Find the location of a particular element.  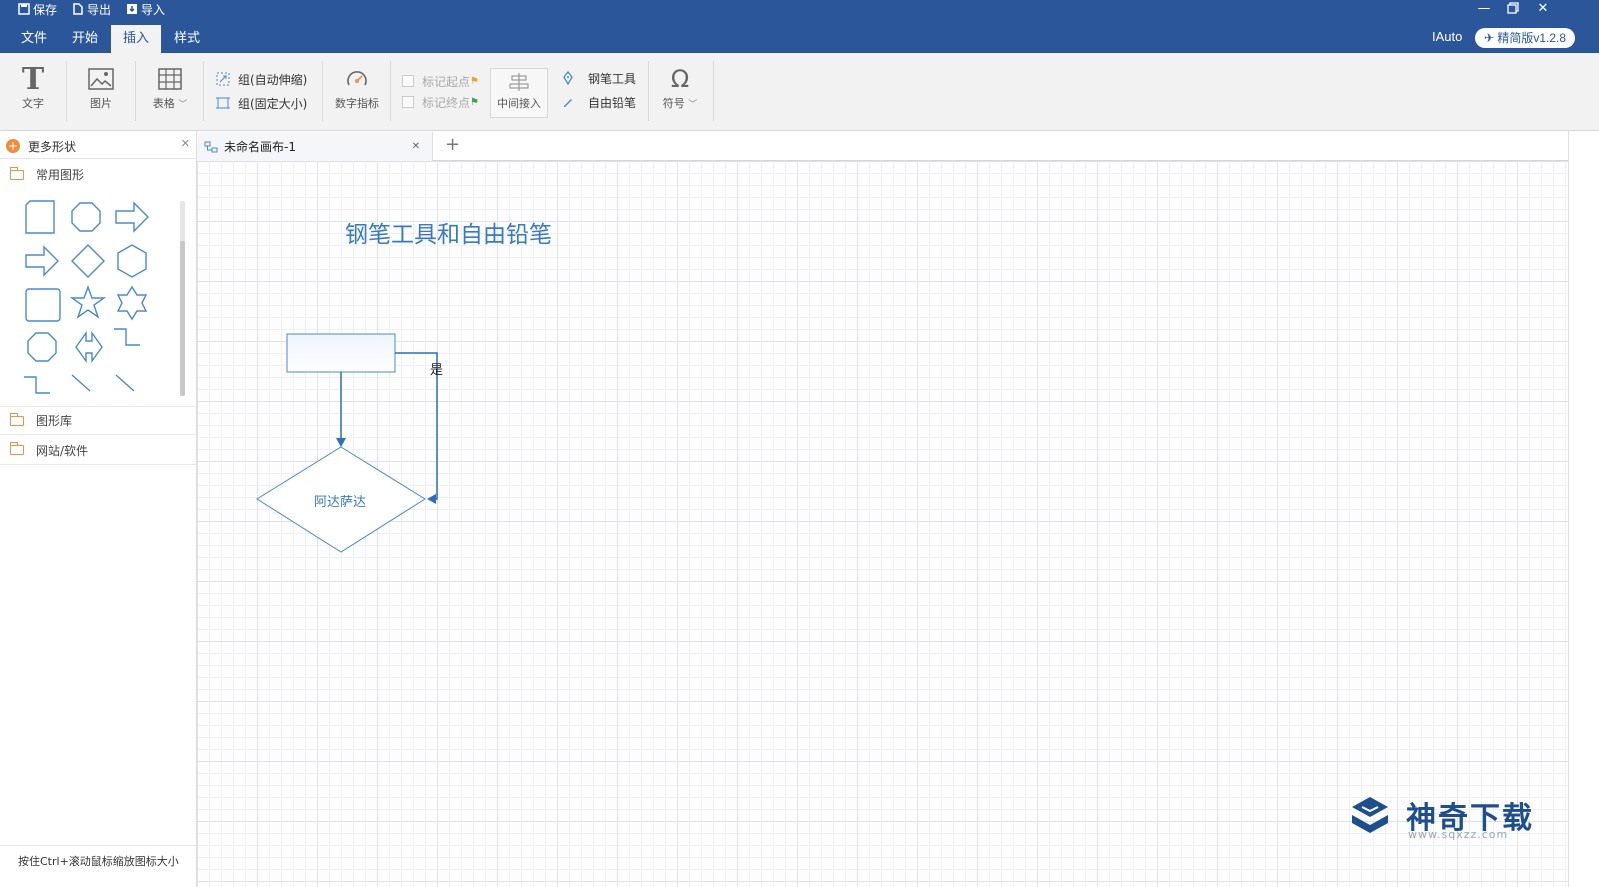

process-box is located at coordinates (341, 353).